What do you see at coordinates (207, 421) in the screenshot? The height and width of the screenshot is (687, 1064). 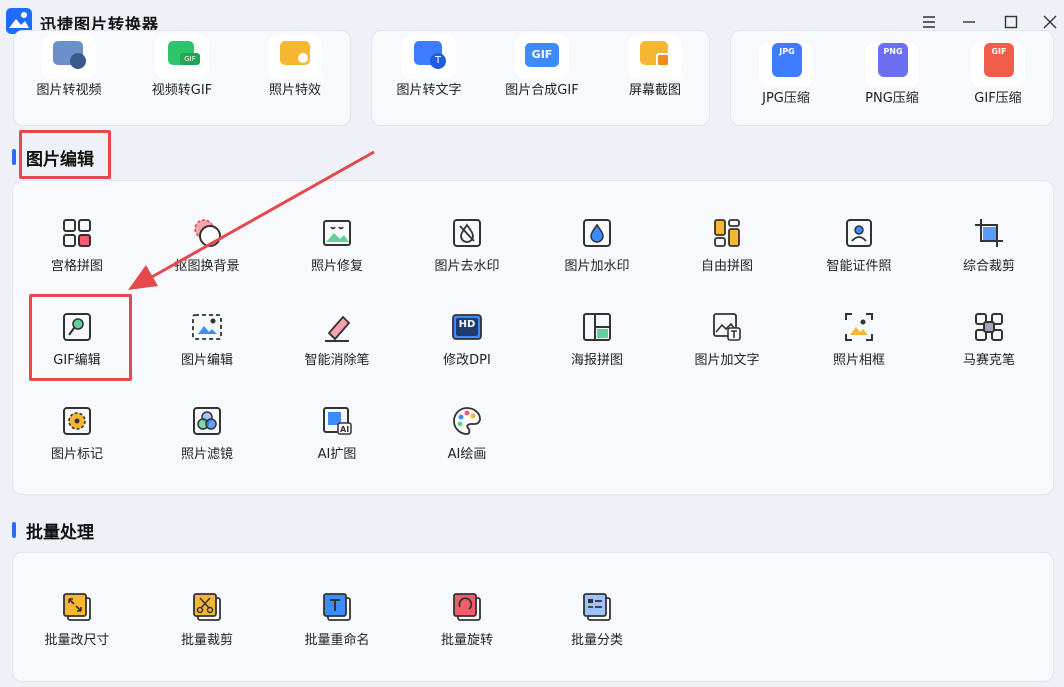 I see `photo-filter-icon` at bounding box center [207, 421].